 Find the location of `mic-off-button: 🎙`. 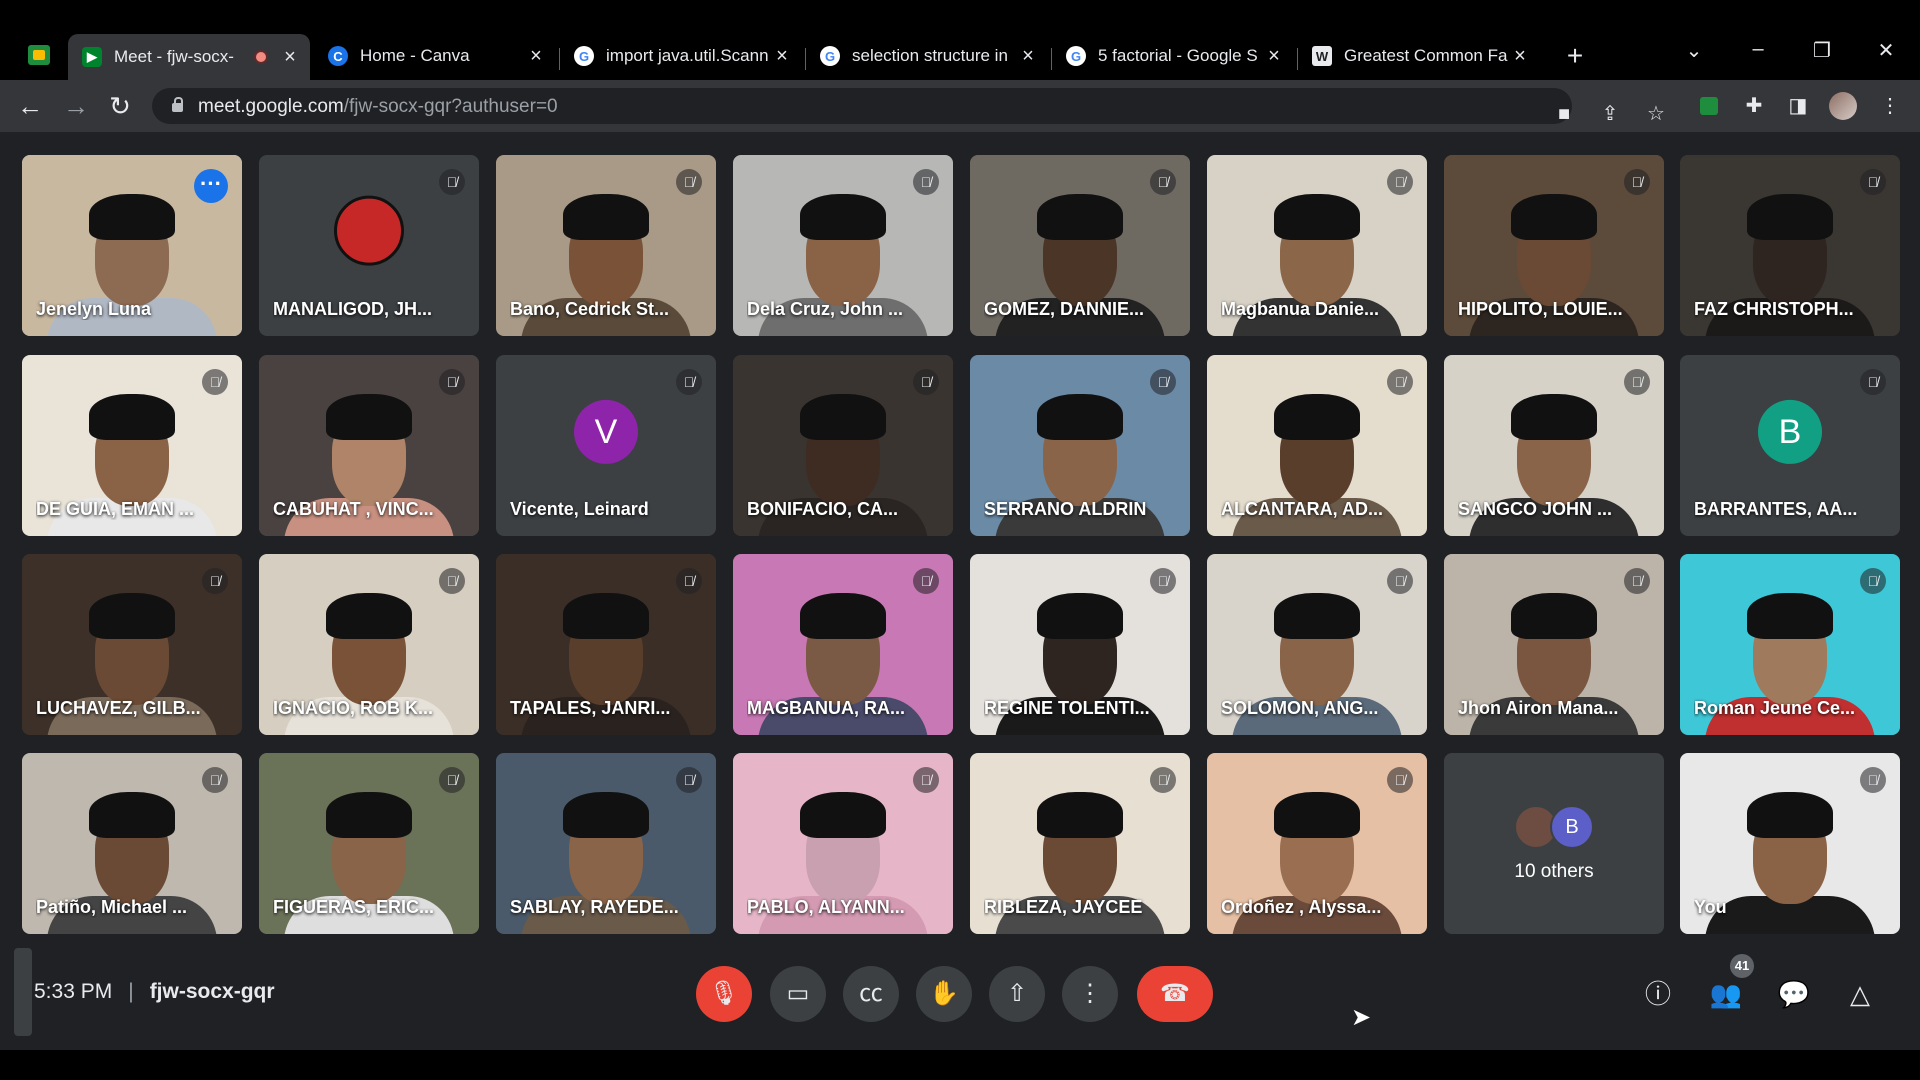

mic-off-button: 🎙 is located at coordinates (724, 994).